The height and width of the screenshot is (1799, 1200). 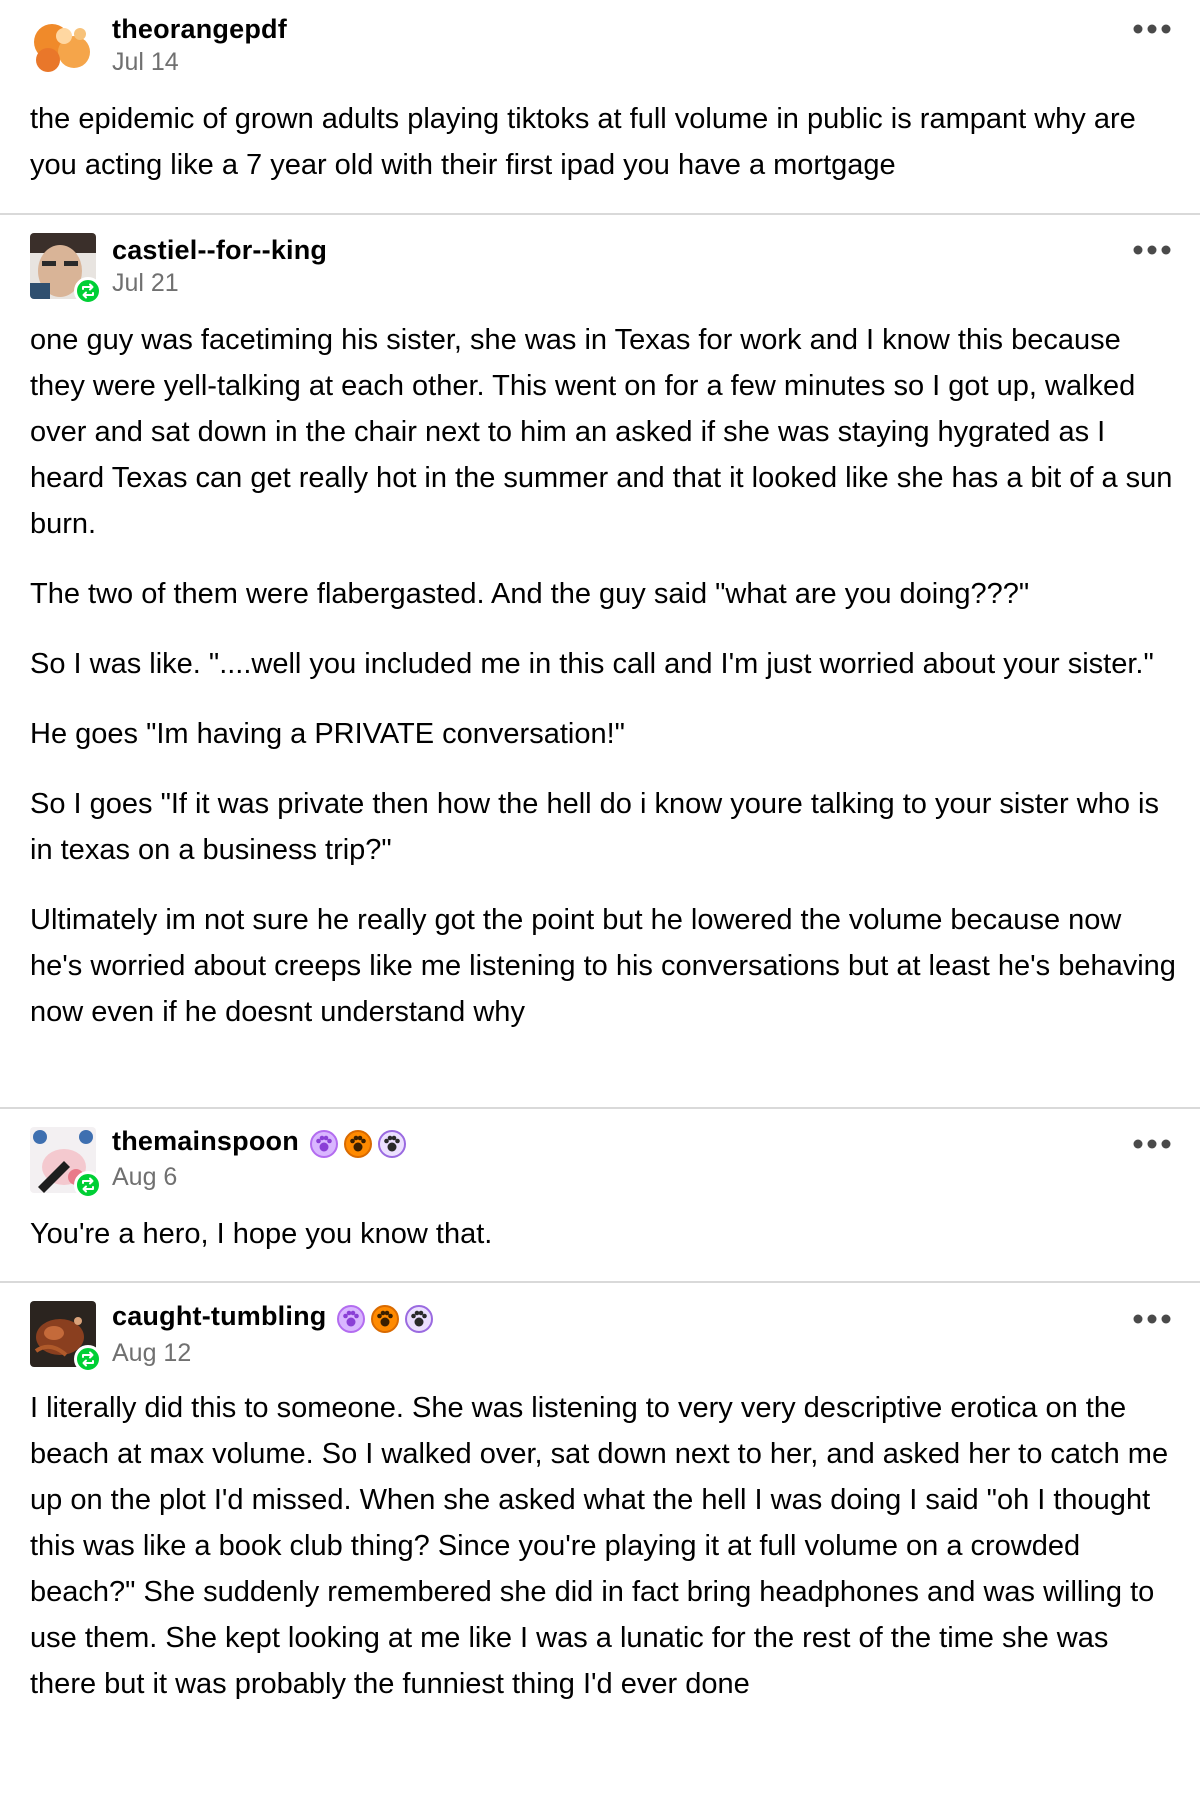 What do you see at coordinates (144, 1177) in the screenshot?
I see `post-date: Aug 6` at bounding box center [144, 1177].